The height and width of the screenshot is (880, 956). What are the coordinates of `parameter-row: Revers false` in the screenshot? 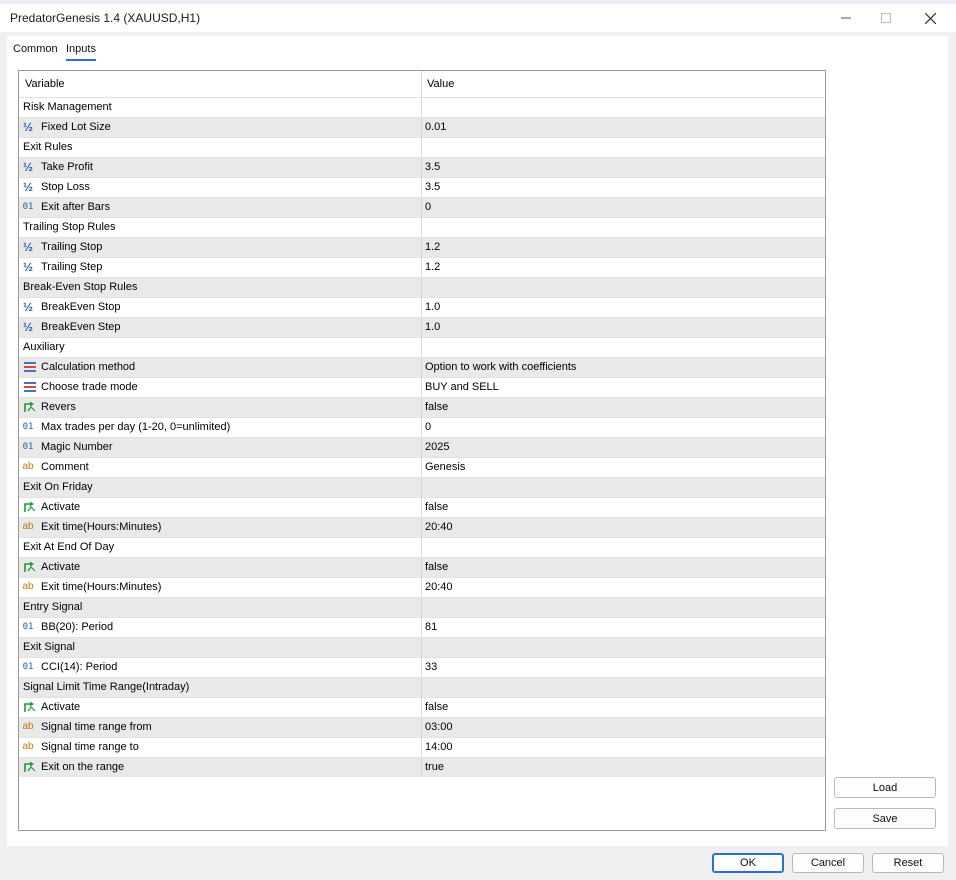 It's located at (422, 407).